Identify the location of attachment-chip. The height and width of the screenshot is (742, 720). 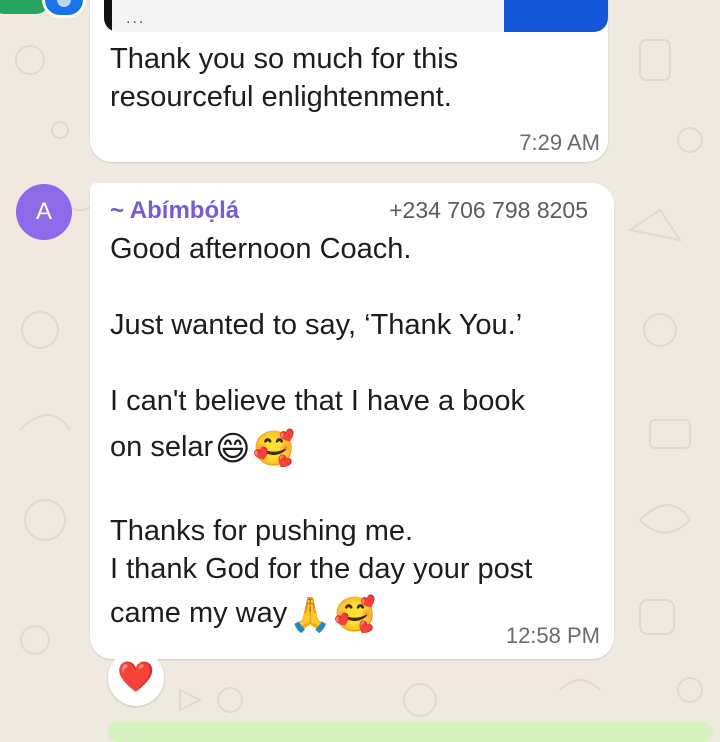
(50, 9).